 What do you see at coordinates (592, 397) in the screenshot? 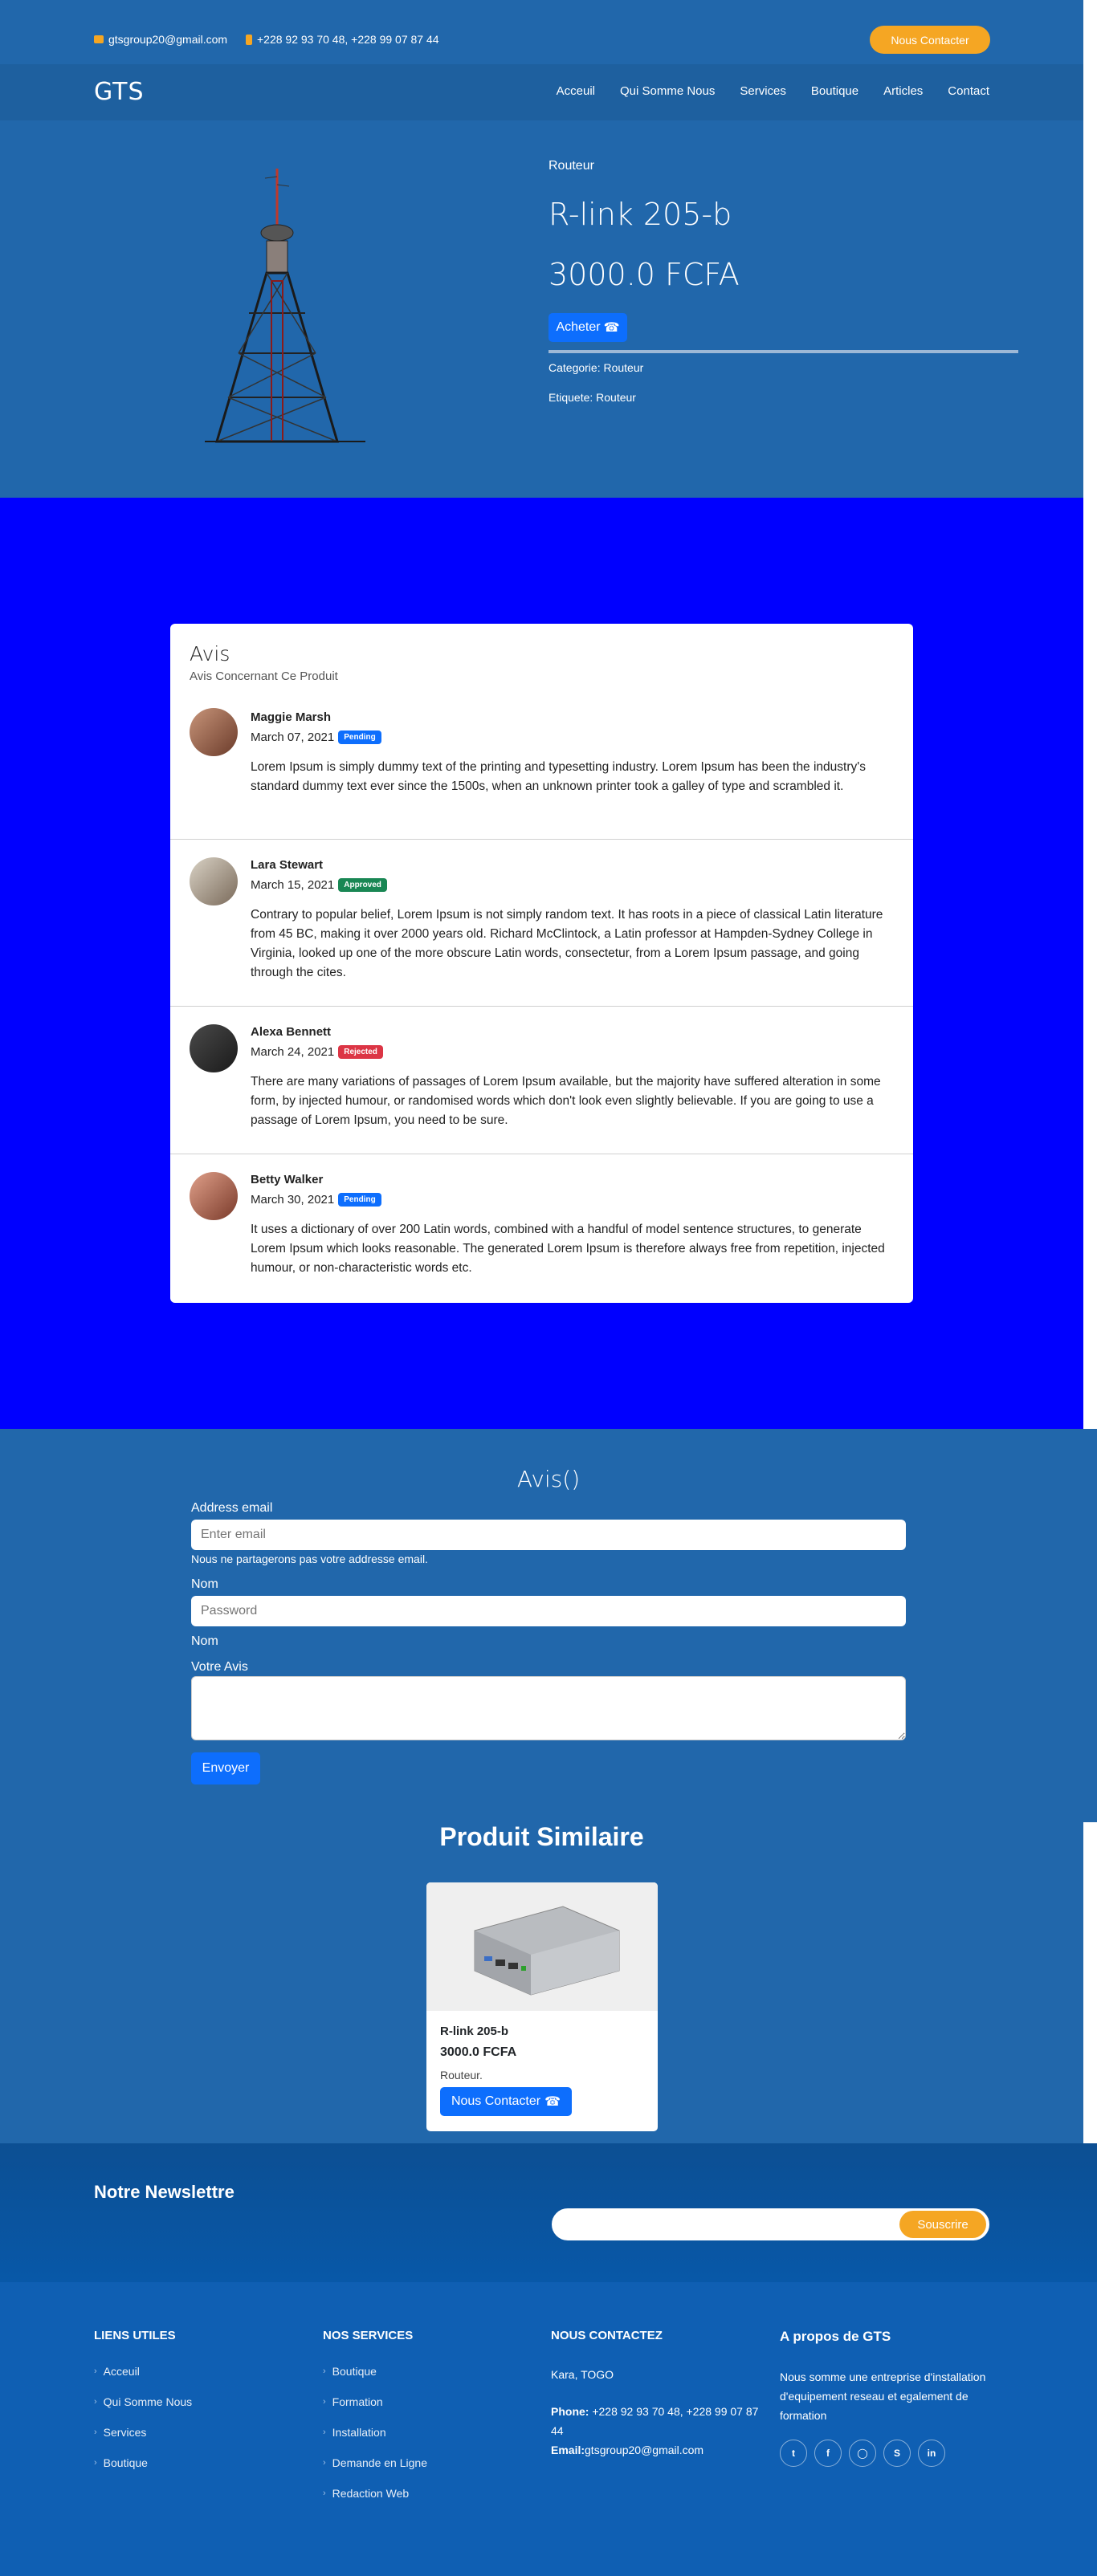
I see `product-tag-line: Etiquete: Routeur` at bounding box center [592, 397].